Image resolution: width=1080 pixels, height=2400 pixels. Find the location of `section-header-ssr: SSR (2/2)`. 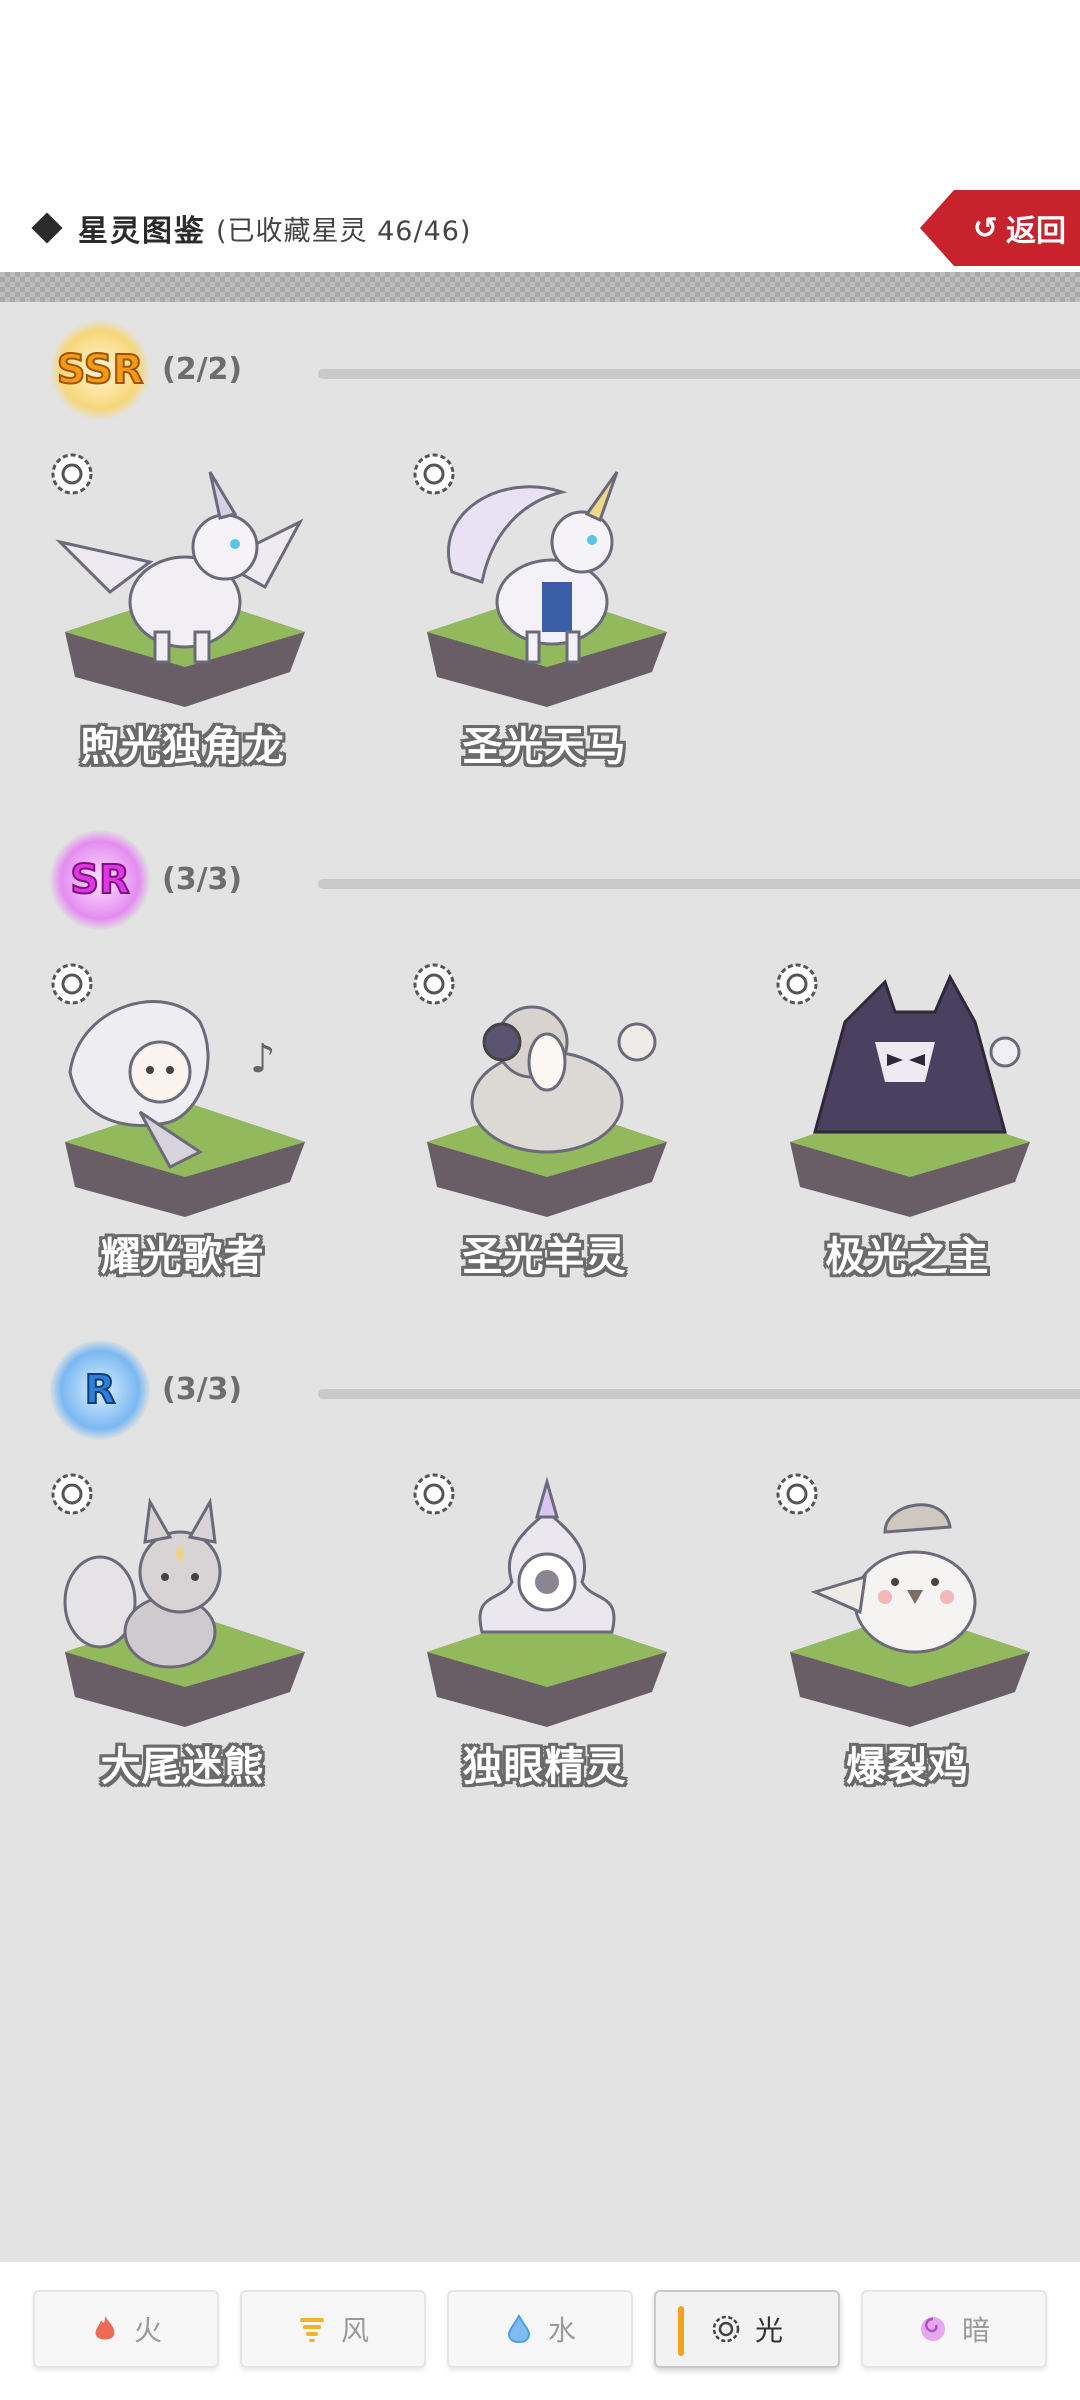

section-header-ssr: SSR (2/2) is located at coordinates (540, 370).